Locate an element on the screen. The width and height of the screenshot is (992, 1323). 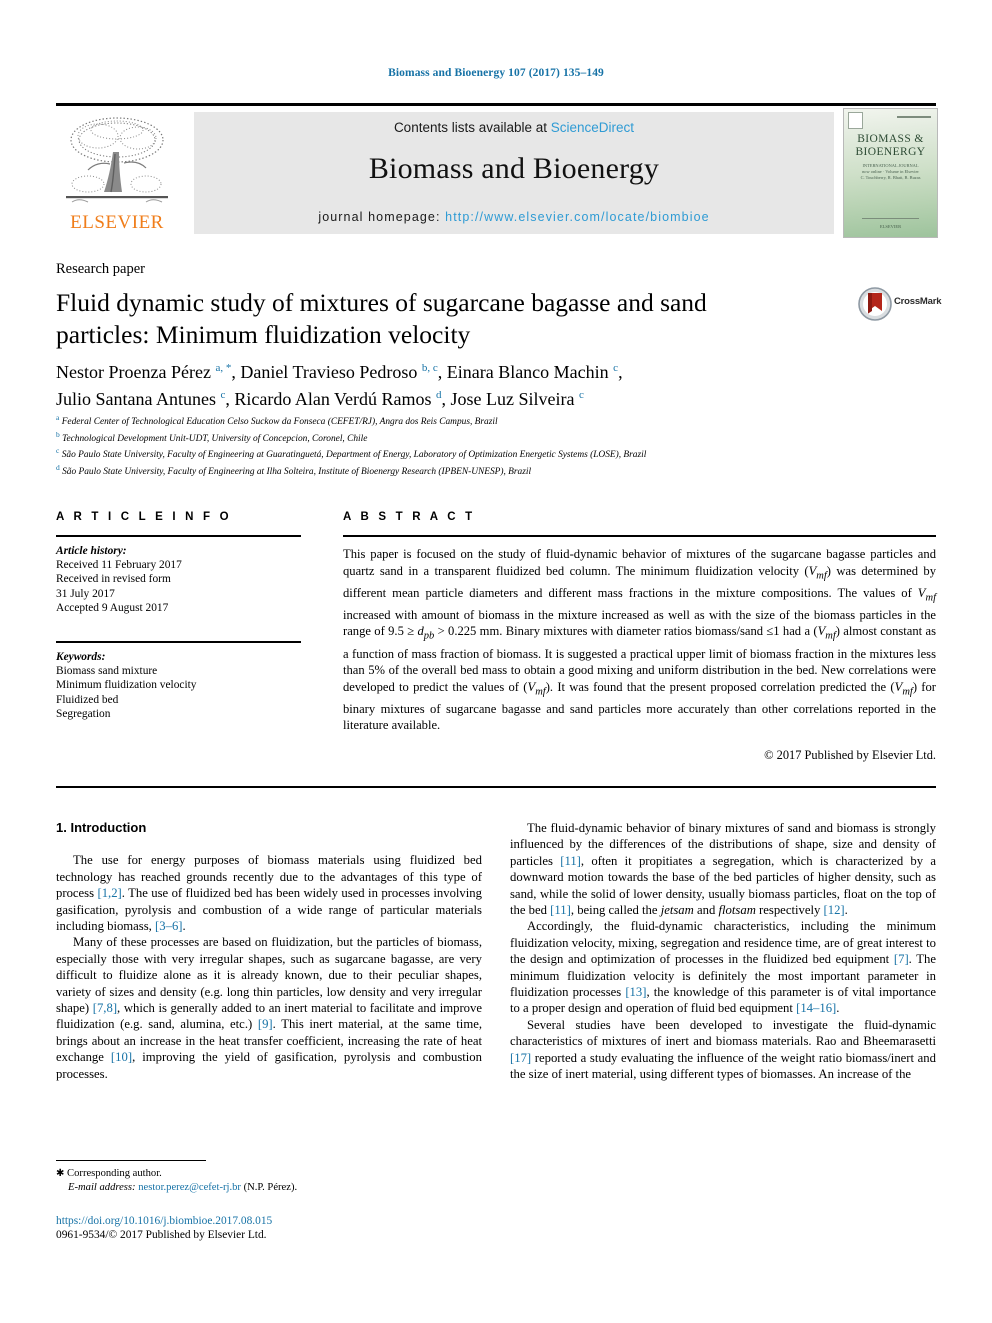
elsevier-wordmark: ELSEVIER is located at coordinates (117, 222).